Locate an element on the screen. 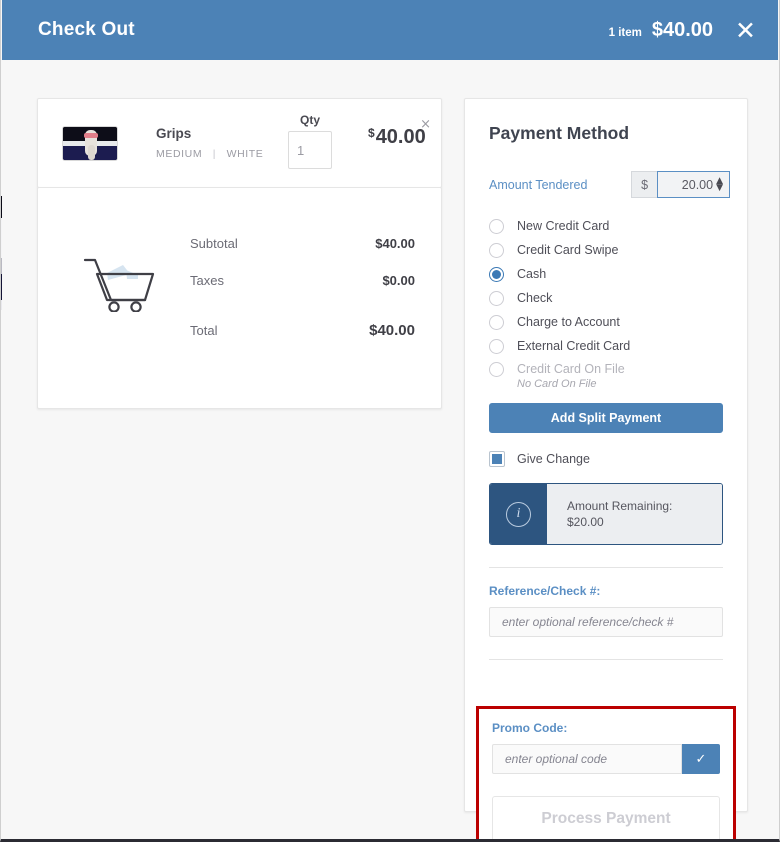  reference-label: Reference/Check #: is located at coordinates (545, 591).